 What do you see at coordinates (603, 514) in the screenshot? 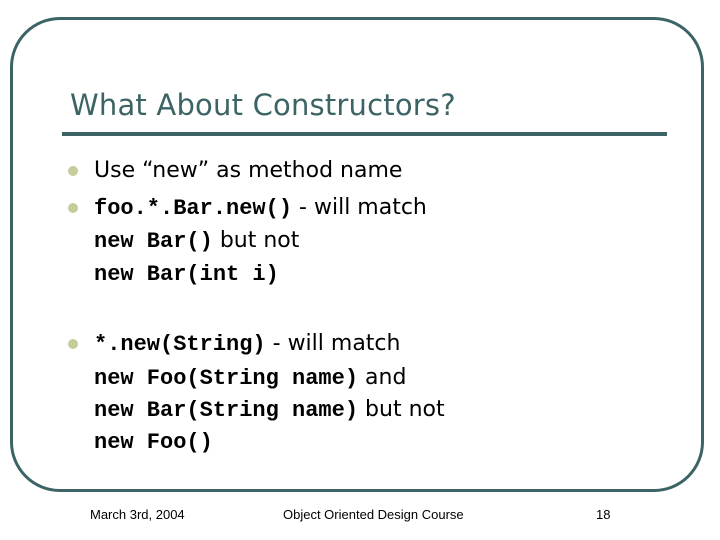
I see `footer-page-number: 18` at bounding box center [603, 514].